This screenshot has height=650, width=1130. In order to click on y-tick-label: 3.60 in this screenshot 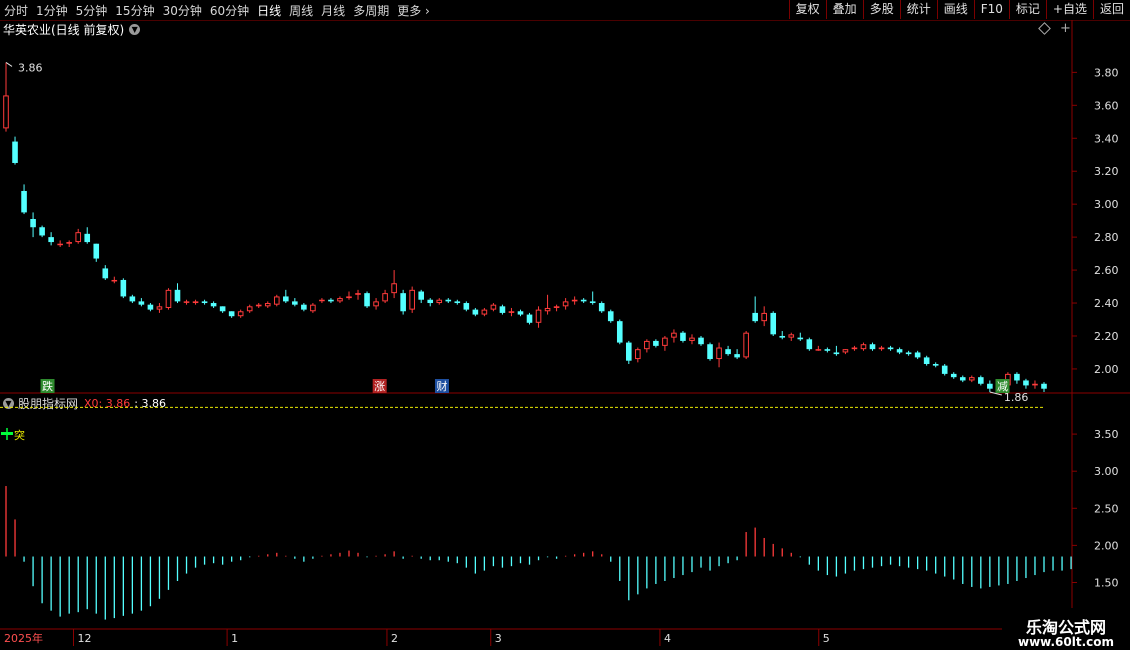, I will do `click(1106, 105)`.